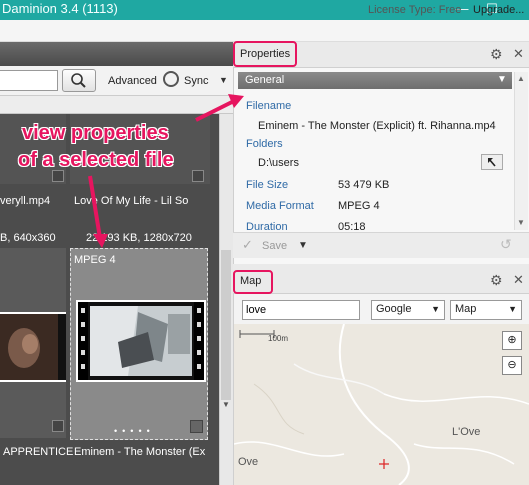 This screenshot has width=529, height=485. I want to click on arrow-up-left-icon, so click(492, 162).